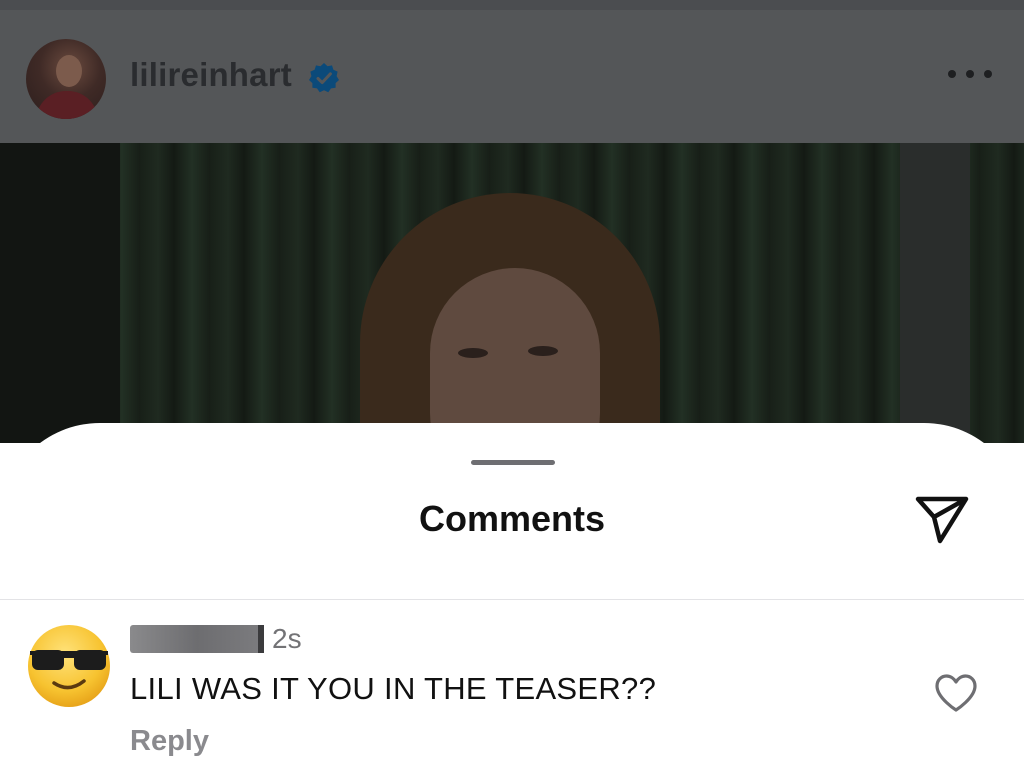  I want to click on photo-shadow, so click(60, 293).